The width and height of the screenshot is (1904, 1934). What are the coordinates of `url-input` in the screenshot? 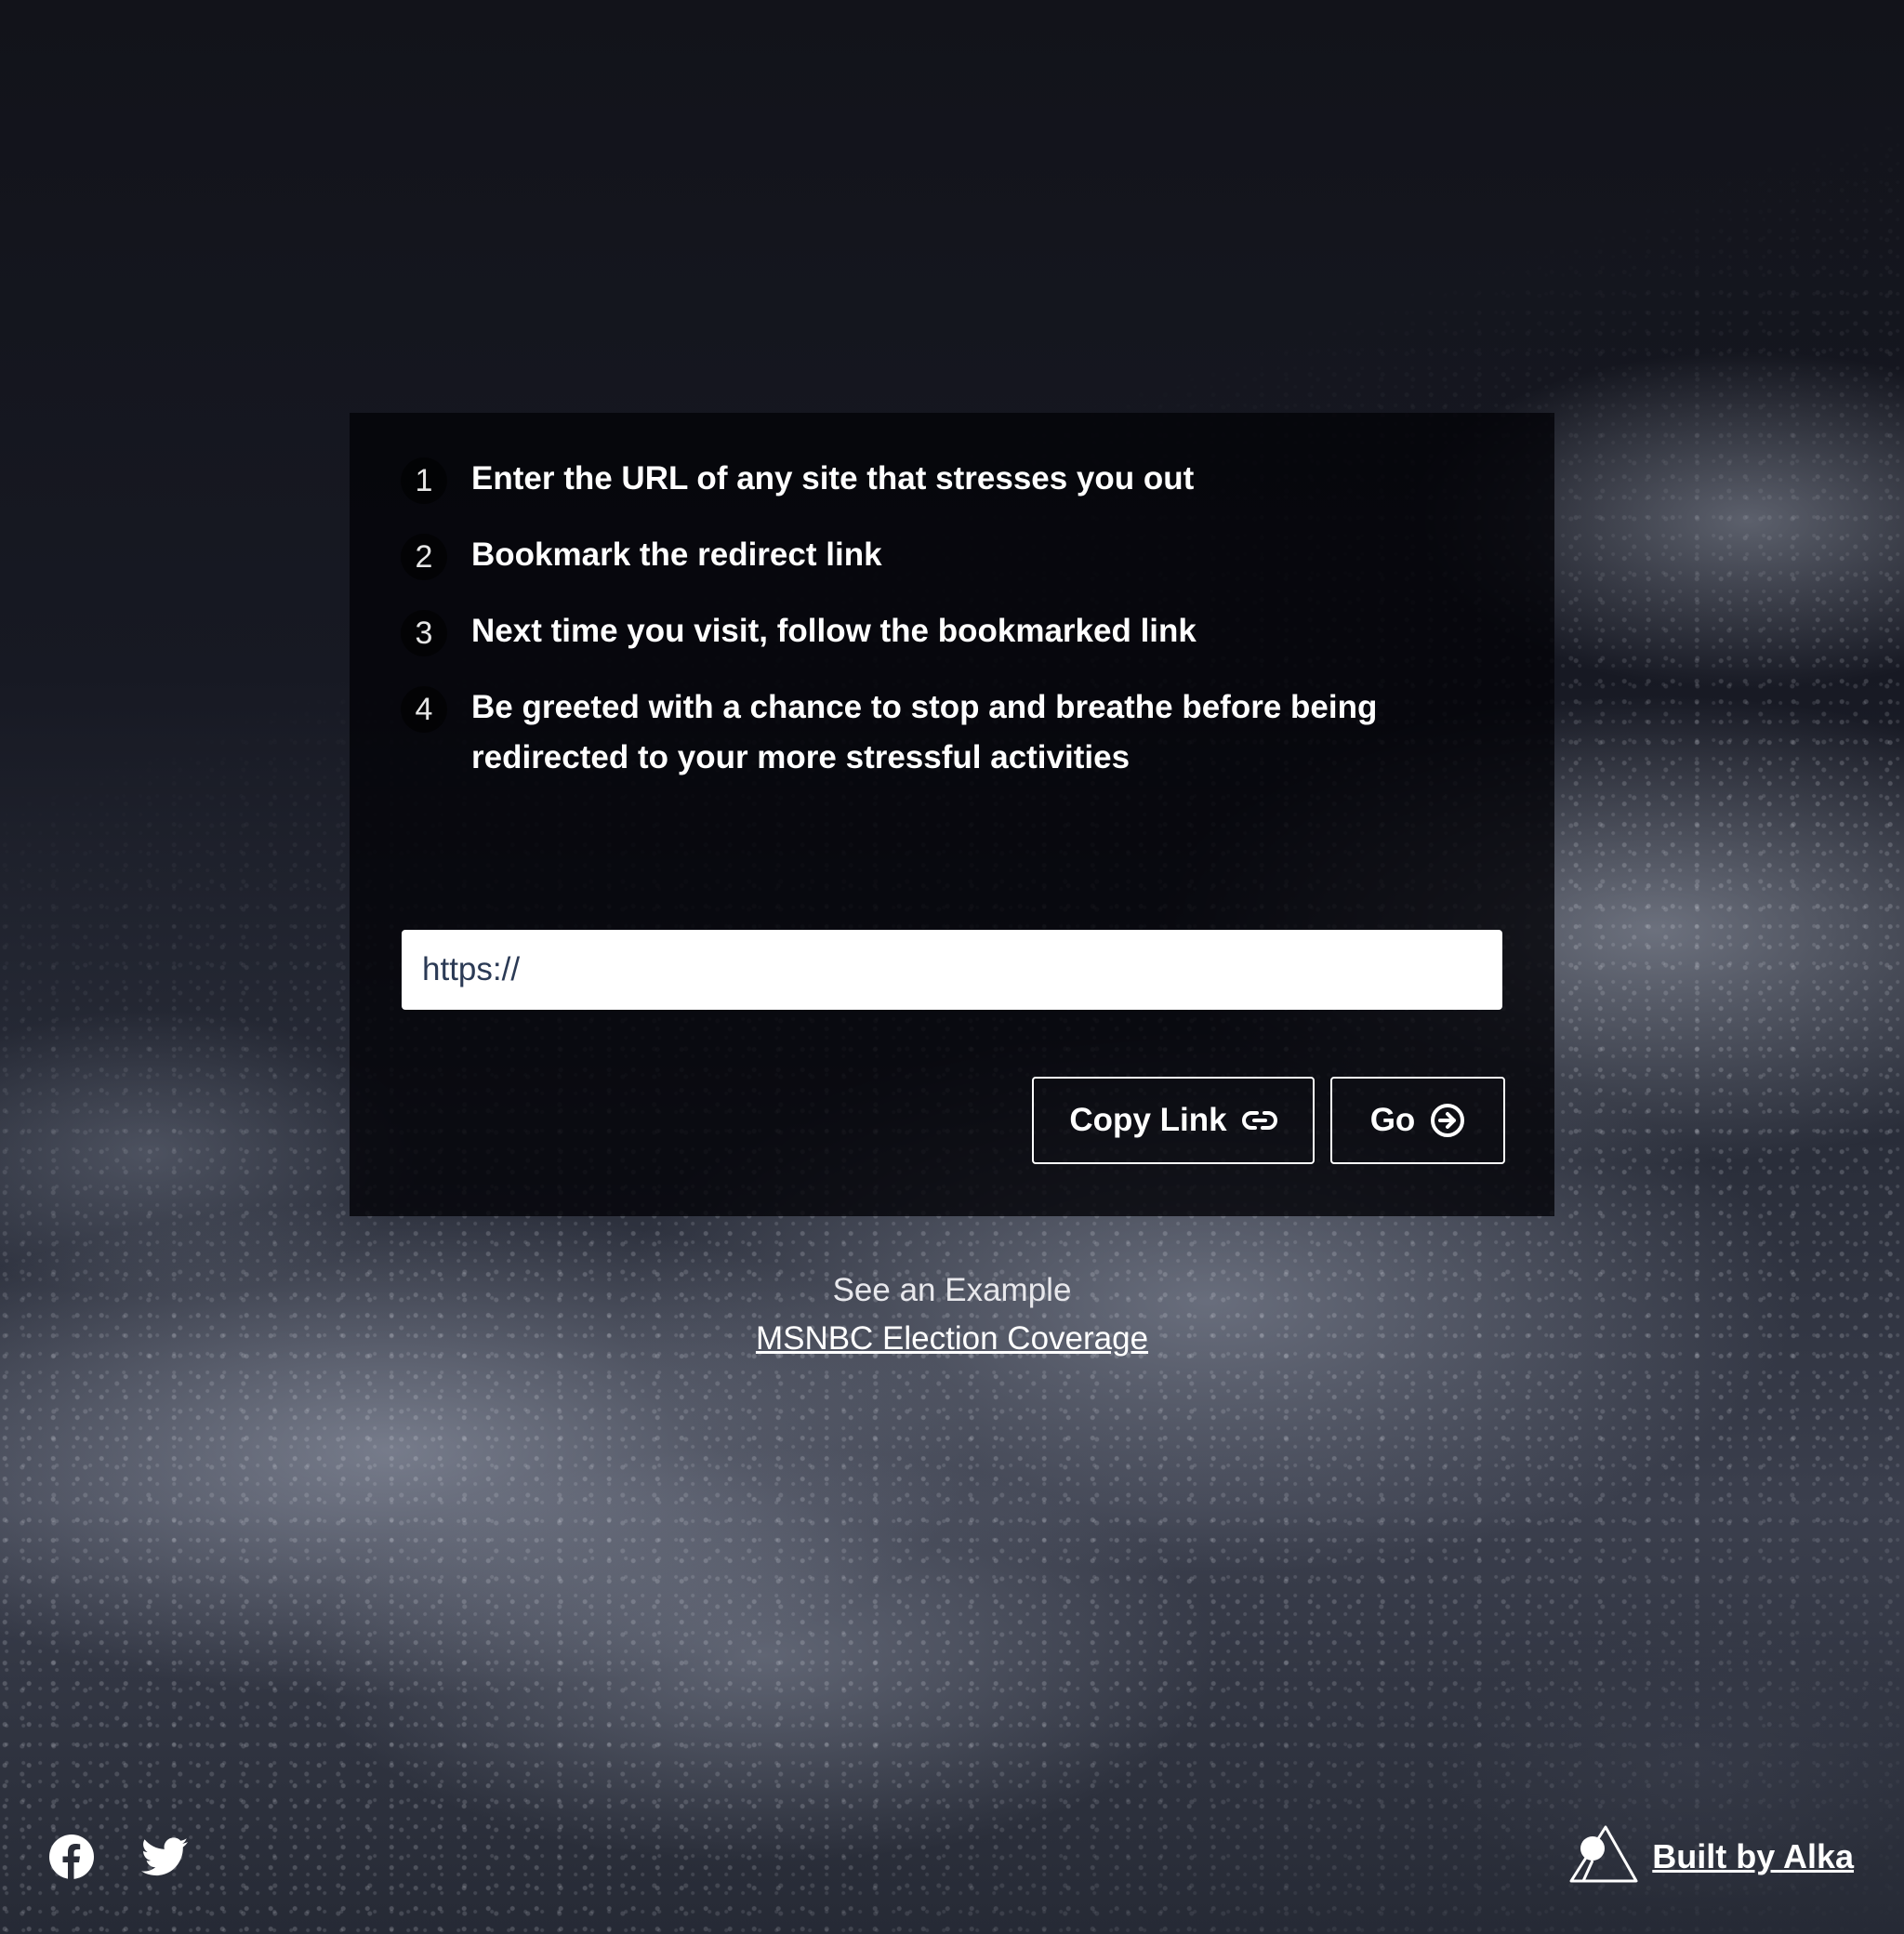 It's located at (952, 970).